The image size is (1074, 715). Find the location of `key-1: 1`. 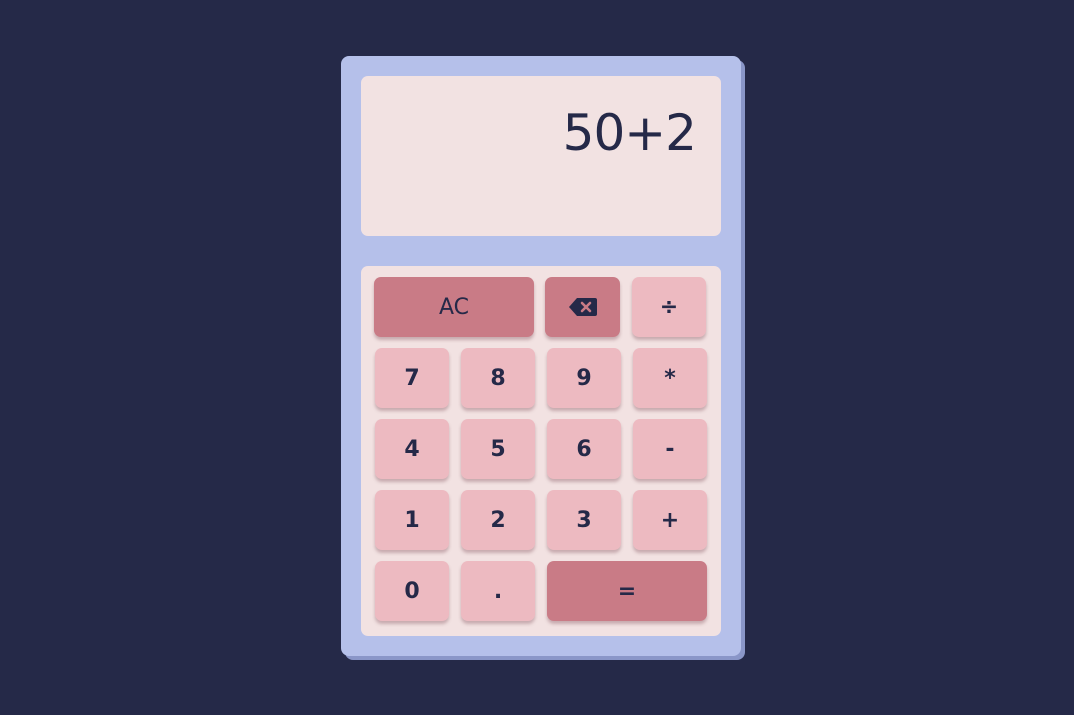

key-1: 1 is located at coordinates (412, 520).